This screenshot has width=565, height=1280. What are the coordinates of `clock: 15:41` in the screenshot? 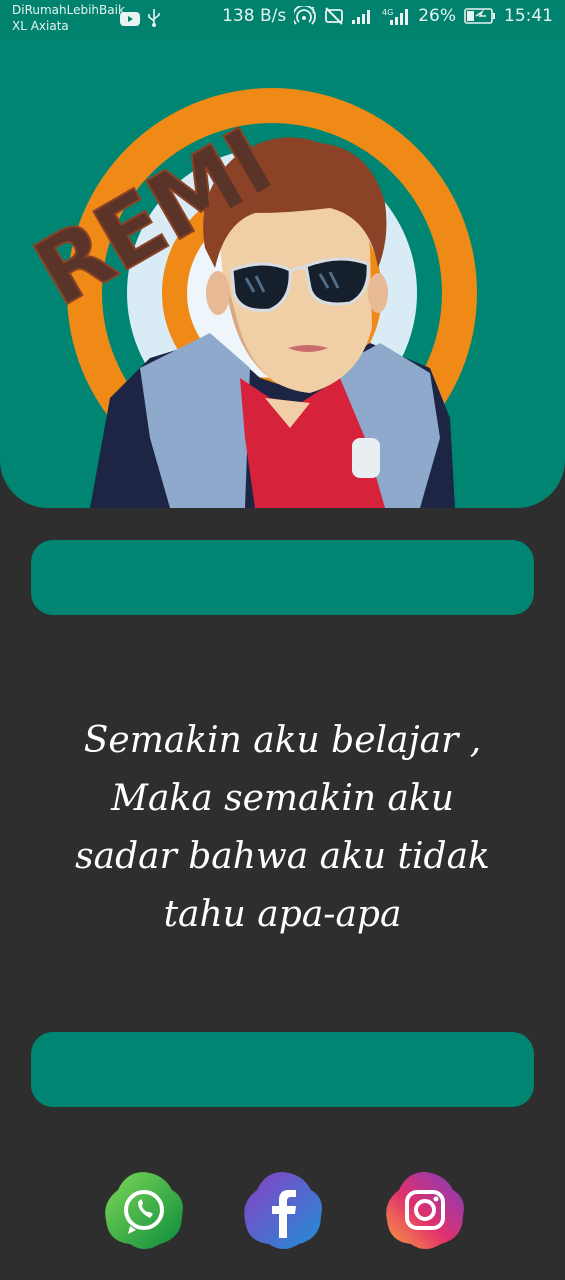 It's located at (528, 16).